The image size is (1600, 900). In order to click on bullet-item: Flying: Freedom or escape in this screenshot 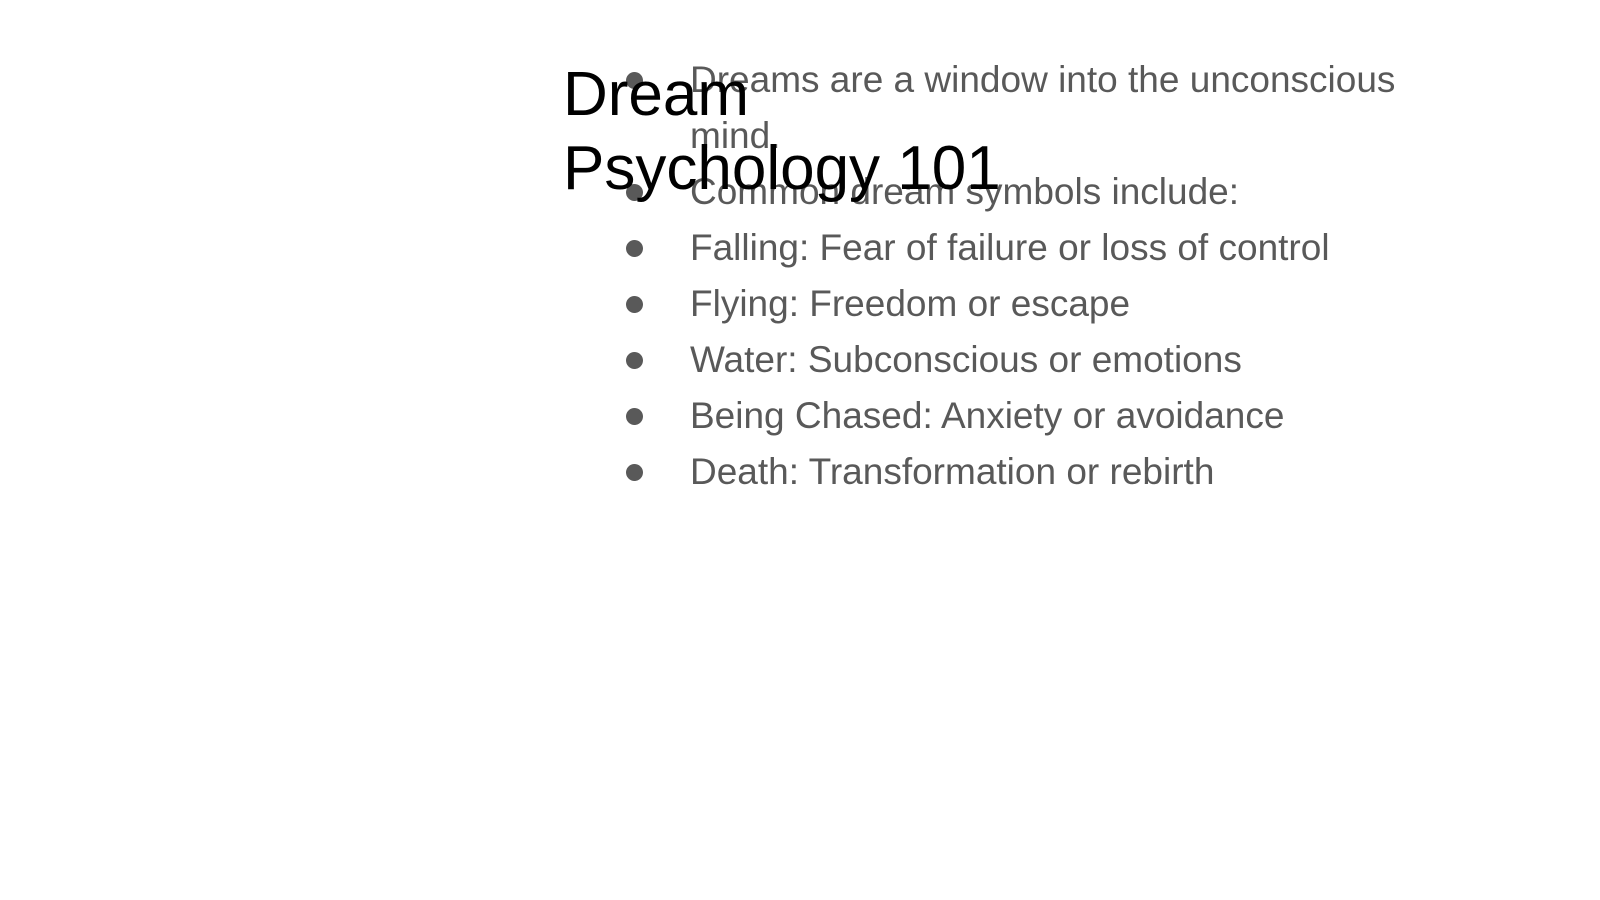, I will do `click(1056, 304)`.